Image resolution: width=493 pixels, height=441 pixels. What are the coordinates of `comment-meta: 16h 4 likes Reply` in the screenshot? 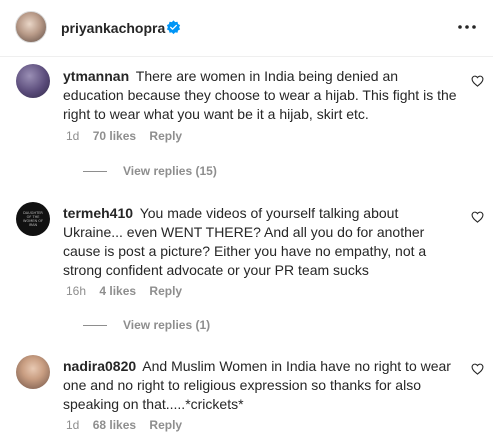 It's located at (129, 291).